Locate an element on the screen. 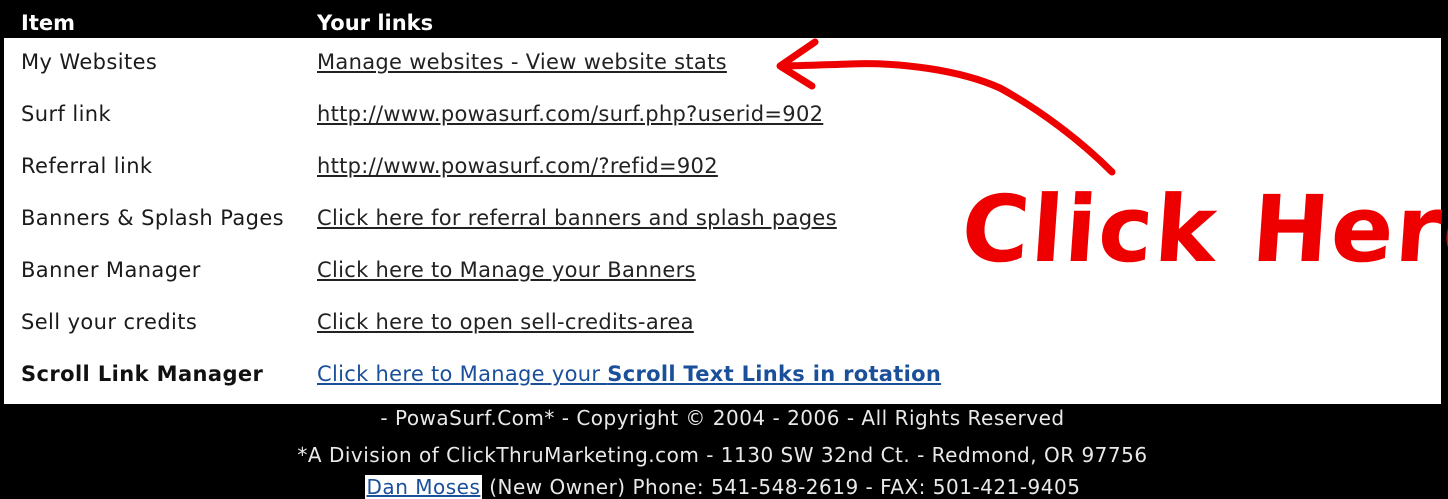  click-here-annotation: Click Here is located at coordinates (1203, 229).